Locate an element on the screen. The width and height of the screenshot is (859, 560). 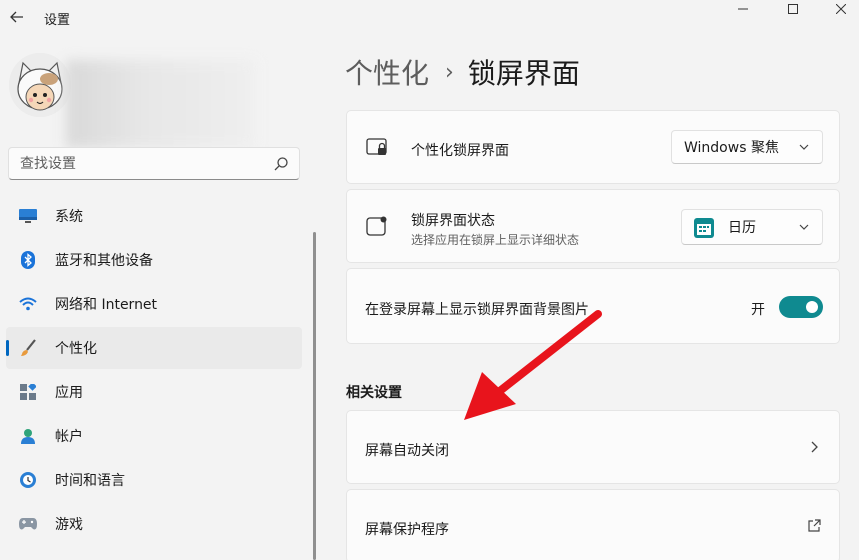
apps-icon is located at coordinates (28, 392).